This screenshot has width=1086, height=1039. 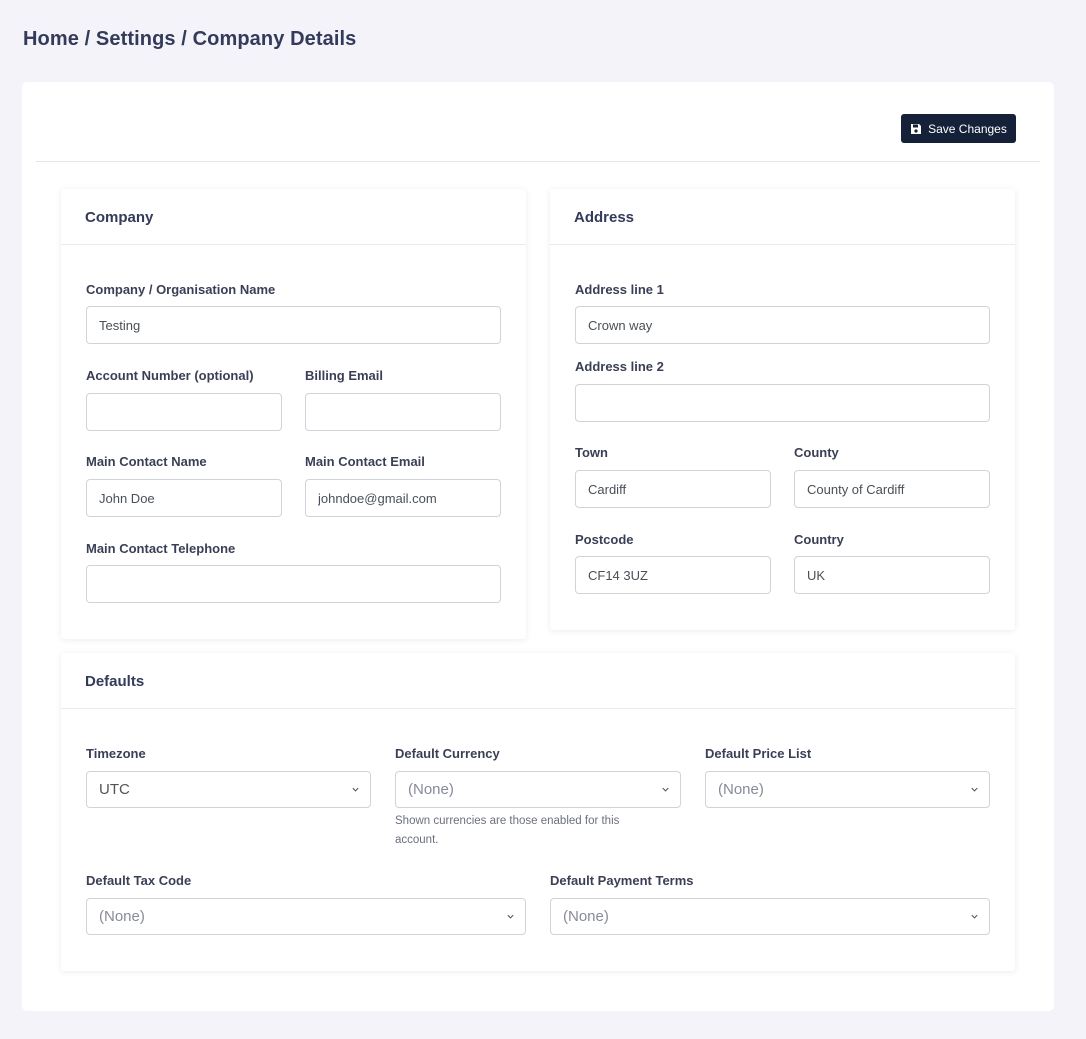 I want to click on town-label: Town, so click(x=591, y=452).